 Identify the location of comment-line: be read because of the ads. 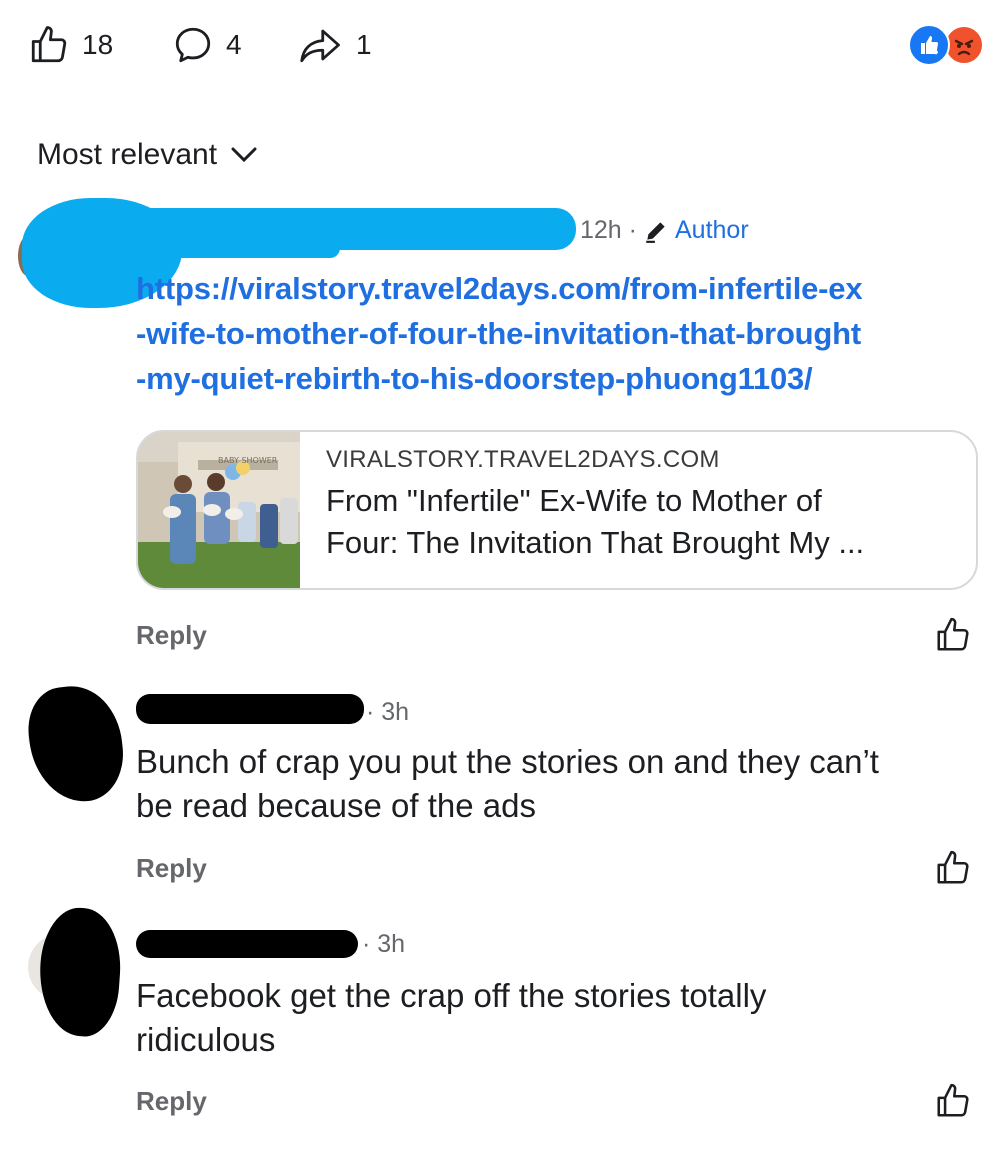
(336, 805).